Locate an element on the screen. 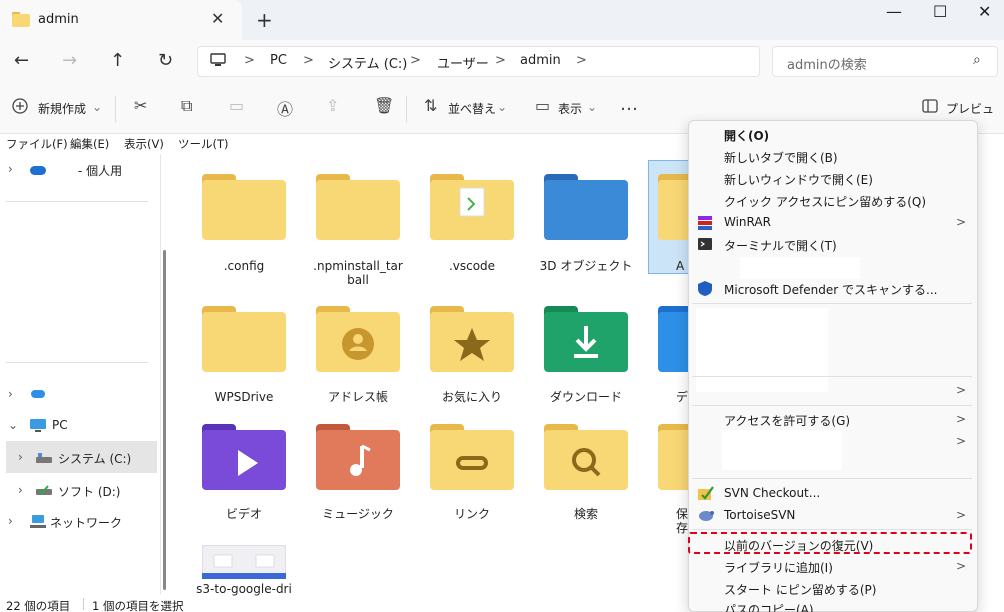 This screenshot has height=612, width=1004. menu-copy-path: パスのコピー(A) is located at coordinates (769, 606).